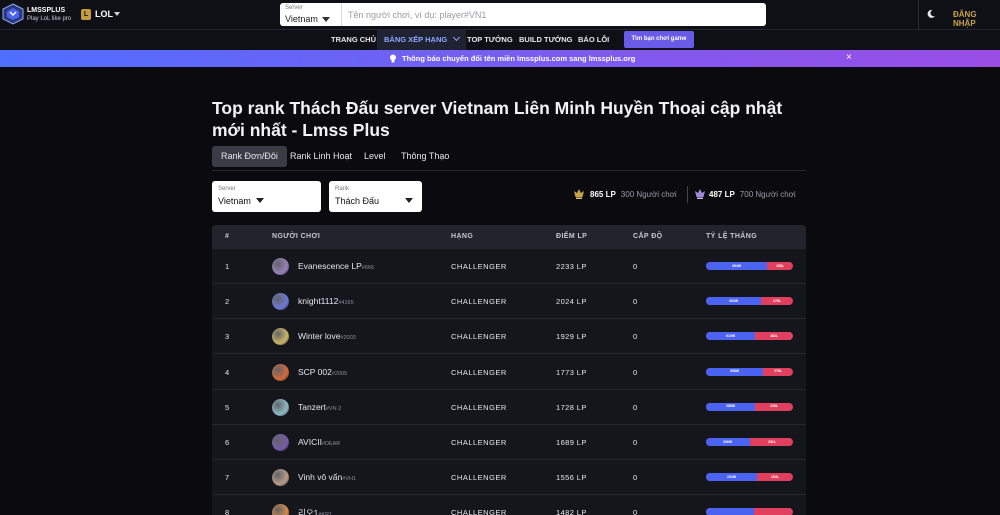 The width and height of the screenshot is (1000, 515). I want to click on rank-filter-value: Thách Đấu, so click(357, 201).